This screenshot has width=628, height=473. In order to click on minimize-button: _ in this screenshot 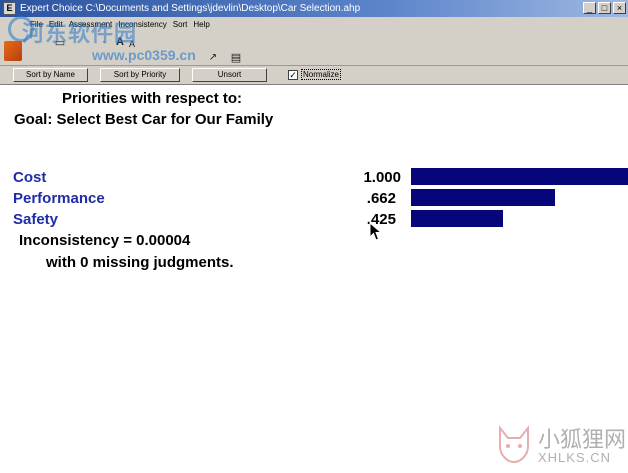, I will do `click(589, 8)`.